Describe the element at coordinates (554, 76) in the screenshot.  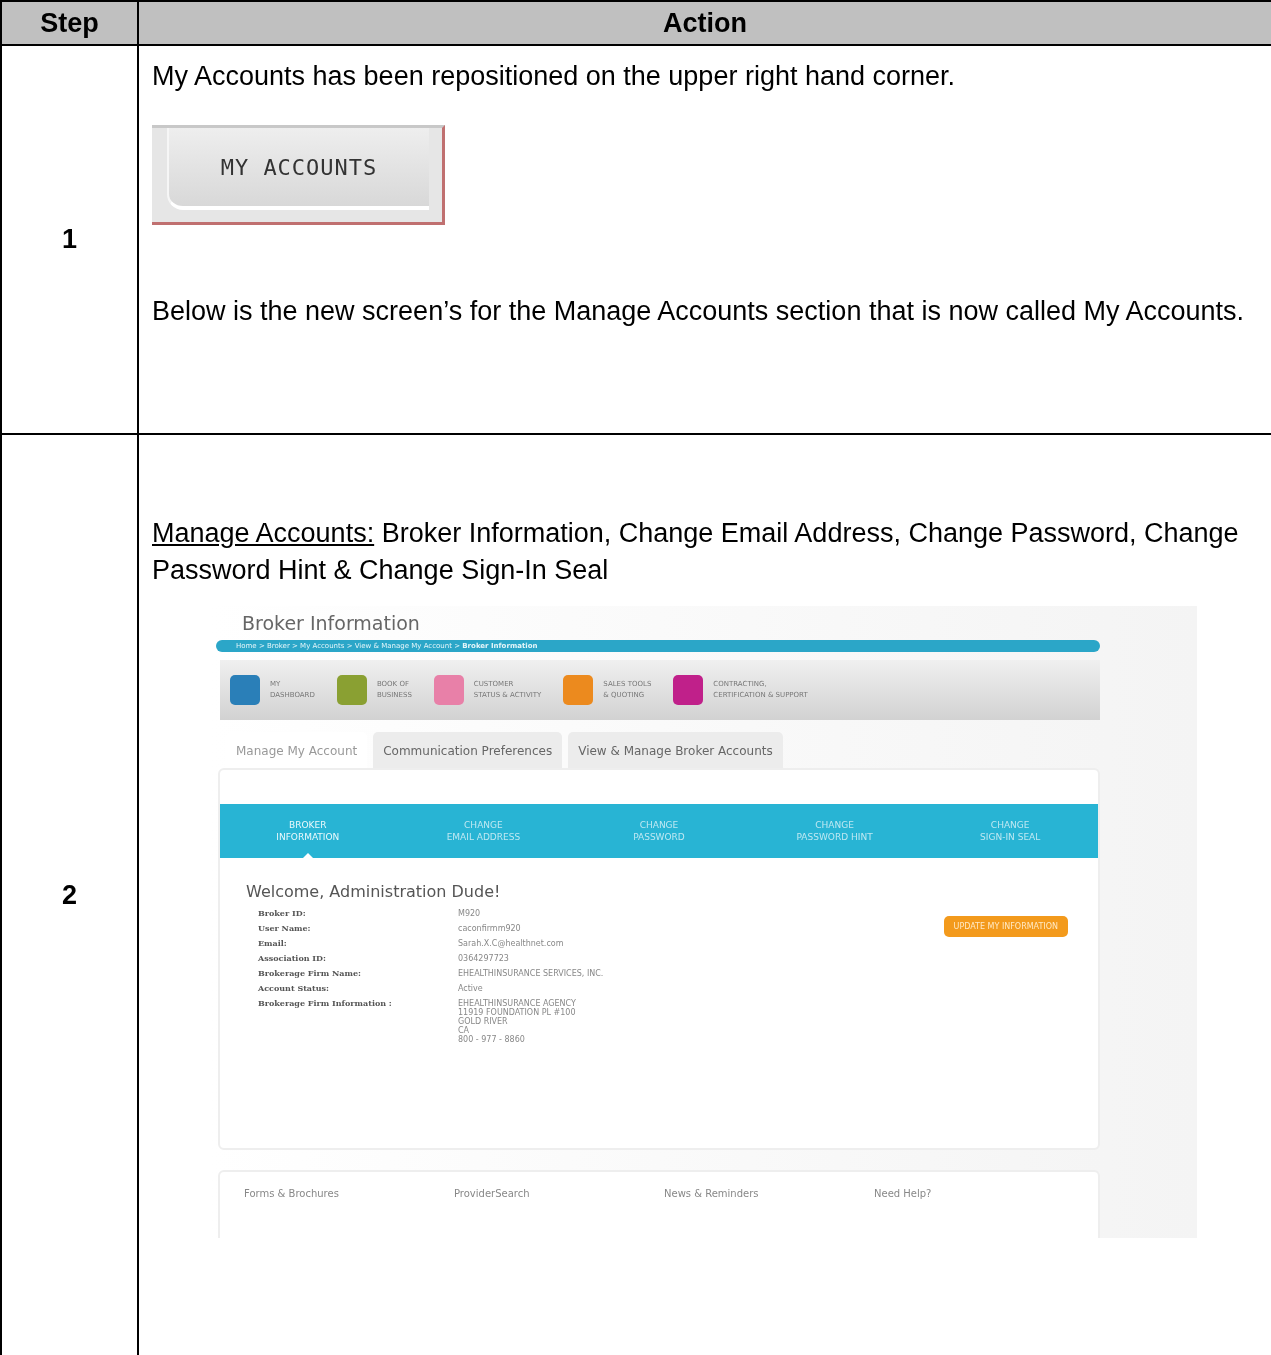
I see `instruction-text: My Accounts has been repositioned on the upper right hand corner.` at that location.